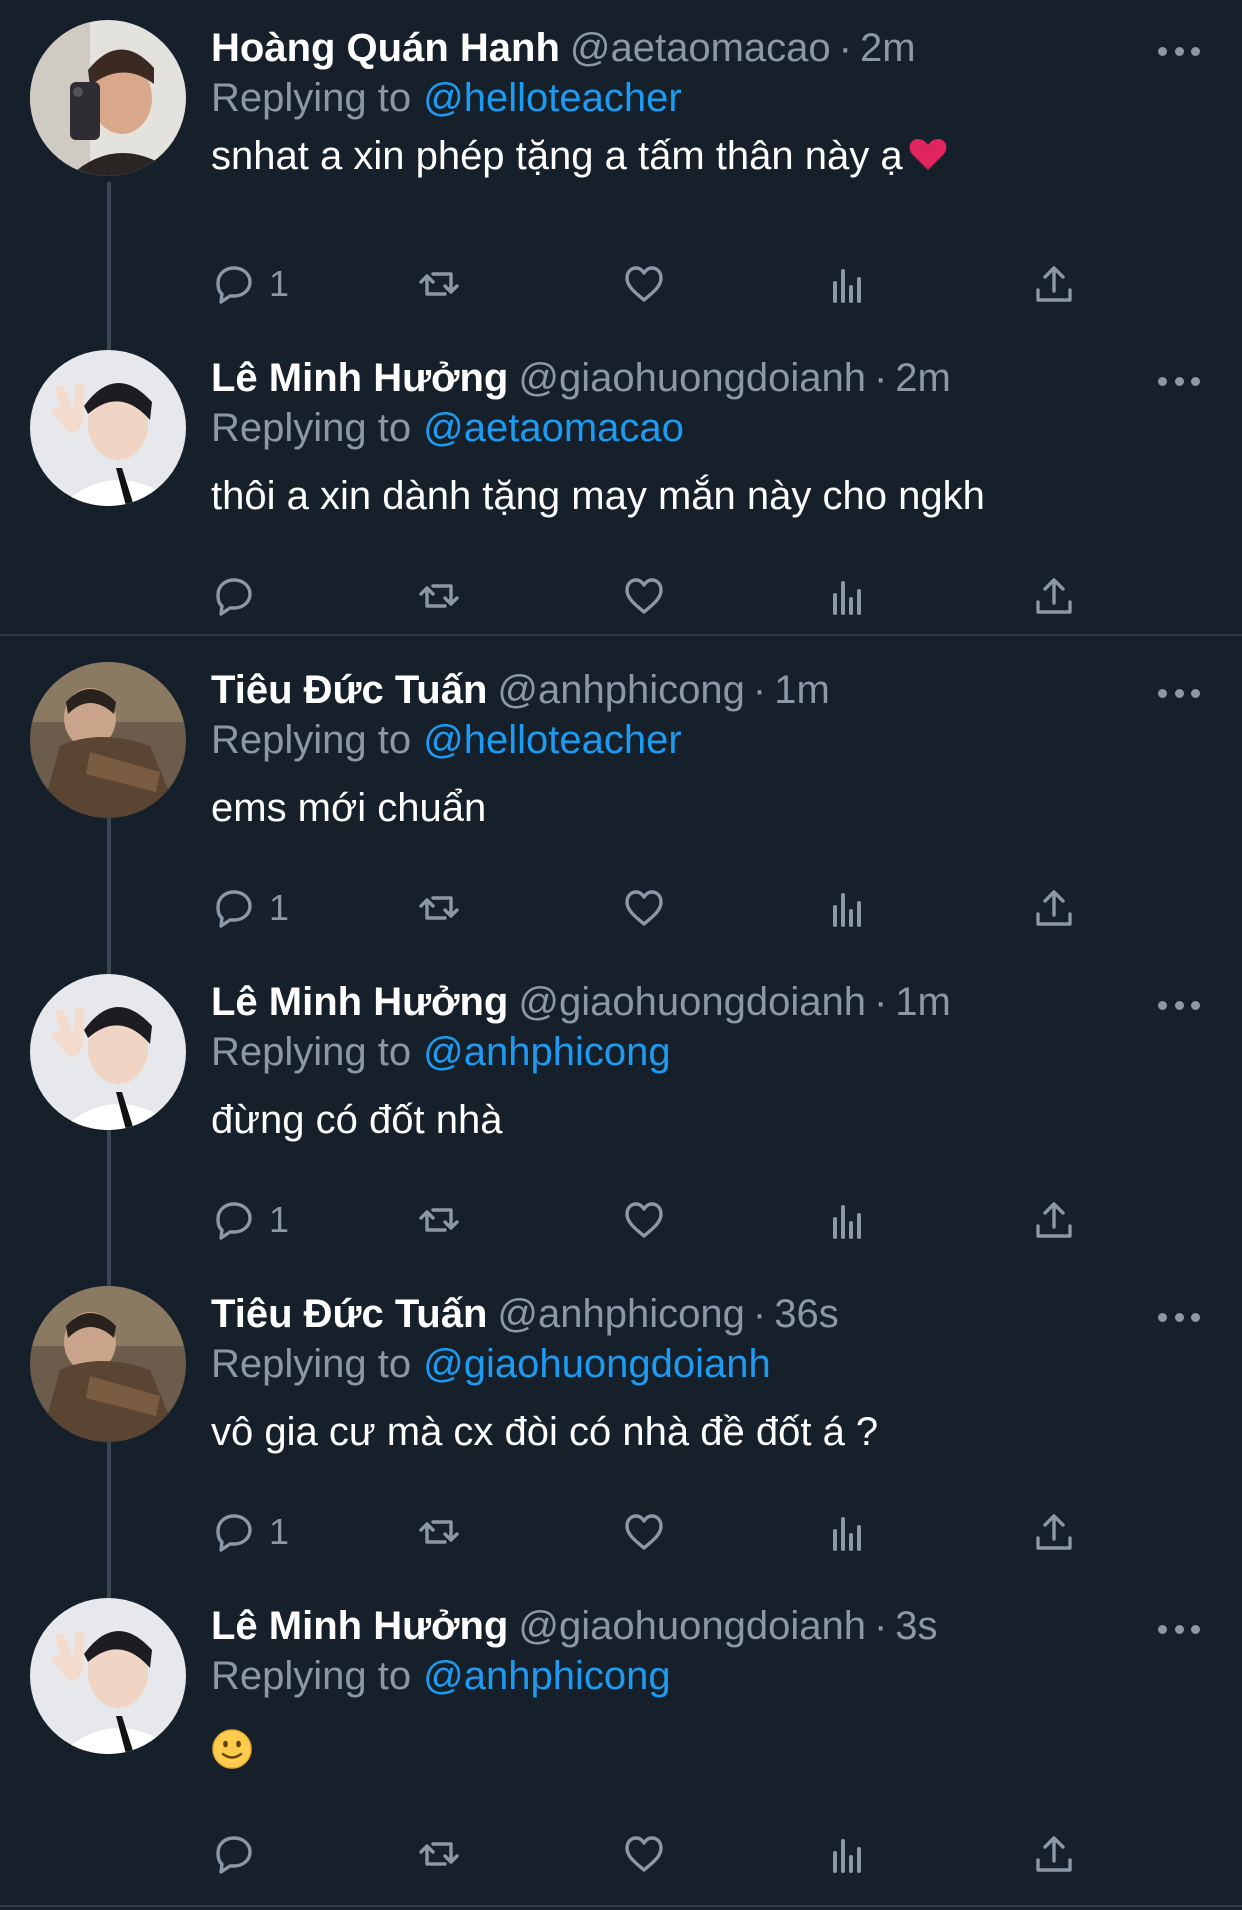 Image resolution: width=1242 pixels, height=1910 pixels. I want to click on replying-to: Replying to @aetaomacao, so click(447, 428).